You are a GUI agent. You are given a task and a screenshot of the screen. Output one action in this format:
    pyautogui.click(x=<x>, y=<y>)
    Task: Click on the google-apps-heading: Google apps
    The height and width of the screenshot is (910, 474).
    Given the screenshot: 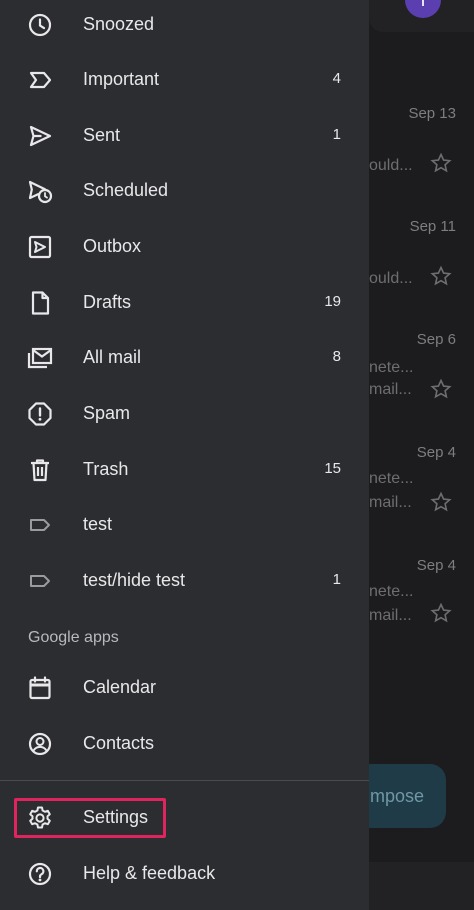 What is the action you would take?
    pyautogui.click(x=73, y=637)
    